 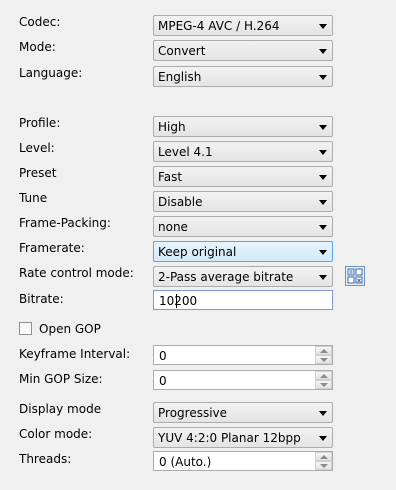 What do you see at coordinates (243, 151) in the screenshot?
I see `level-select: Level 4.1` at bounding box center [243, 151].